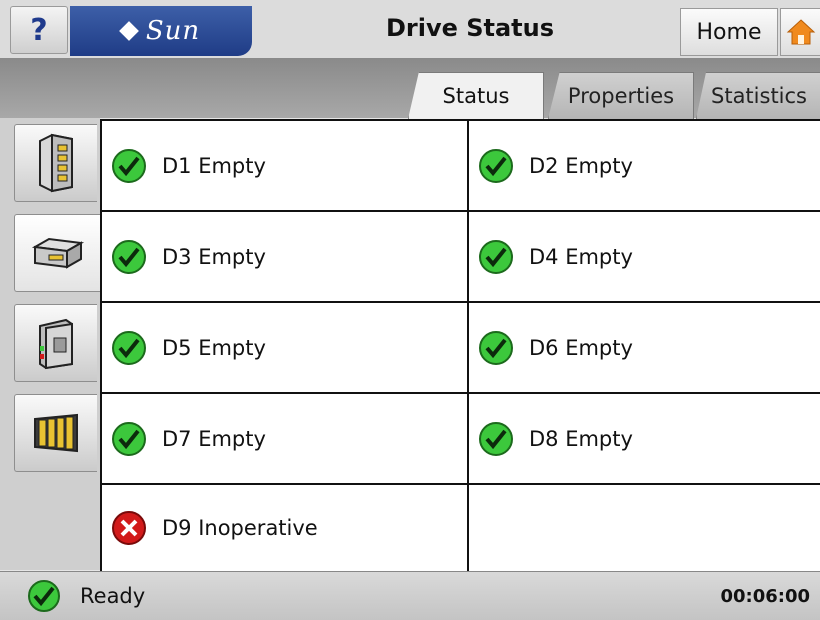  I want to click on error-x-icon, so click(129, 528).